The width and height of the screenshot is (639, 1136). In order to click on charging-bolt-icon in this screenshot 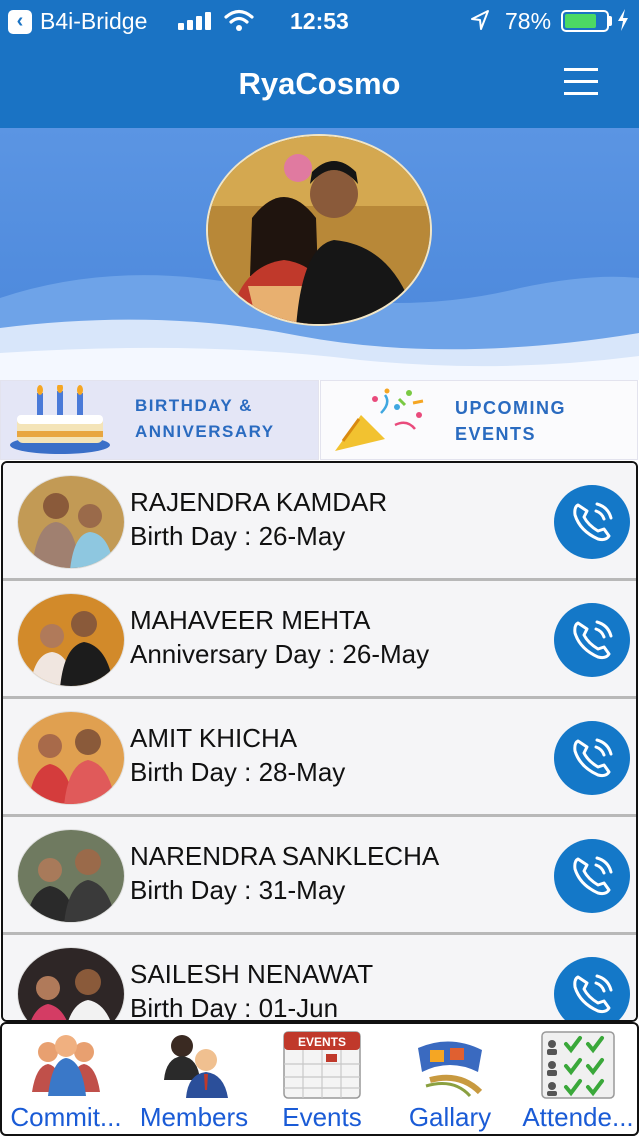, I will do `click(623, 23)`.